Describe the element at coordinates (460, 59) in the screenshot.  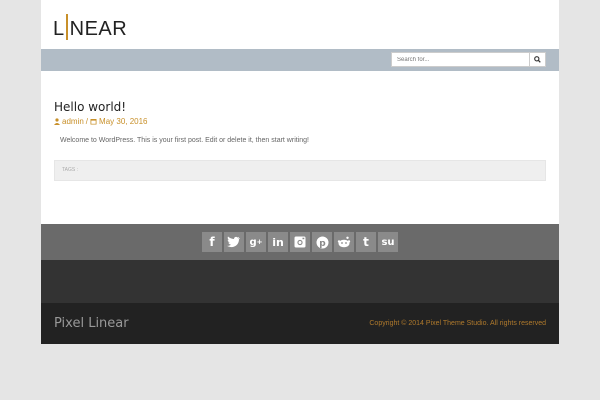
I see `search-input` at that location.